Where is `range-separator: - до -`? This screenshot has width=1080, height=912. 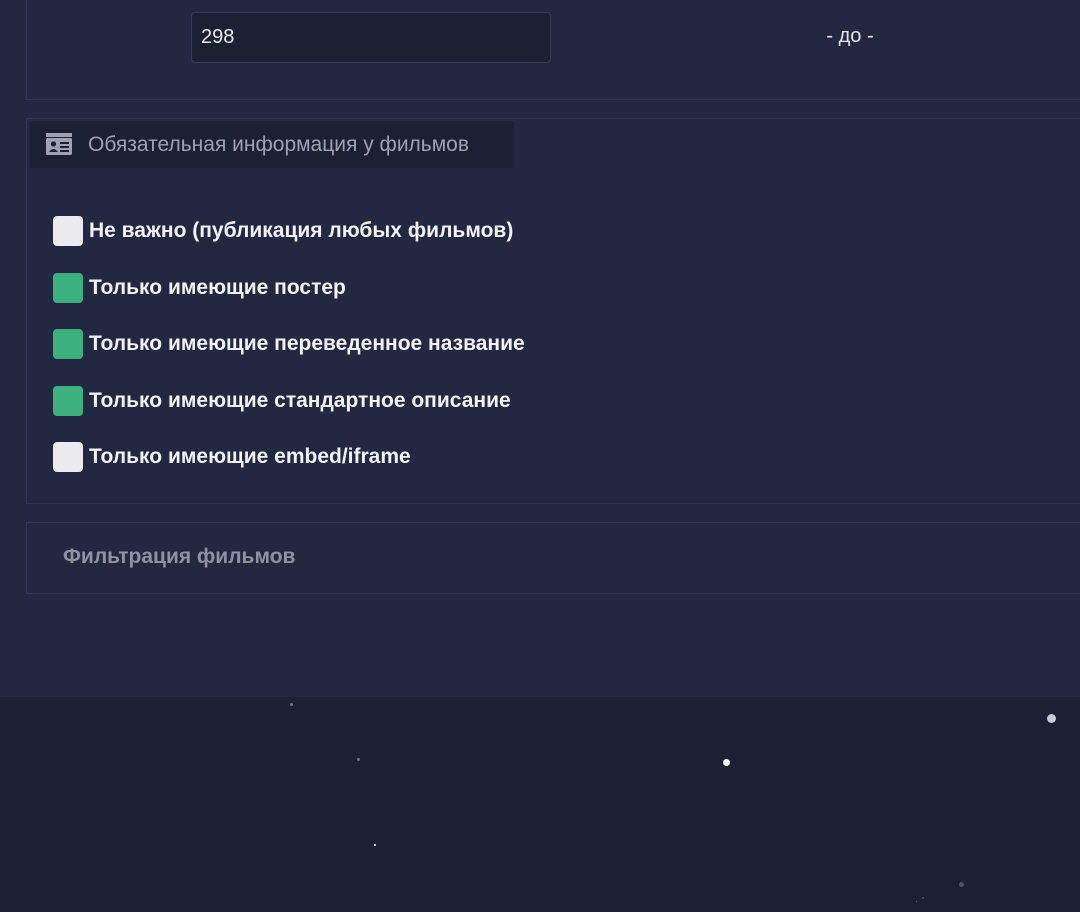 range-separator: - до - is located at coordinates (850, 36).